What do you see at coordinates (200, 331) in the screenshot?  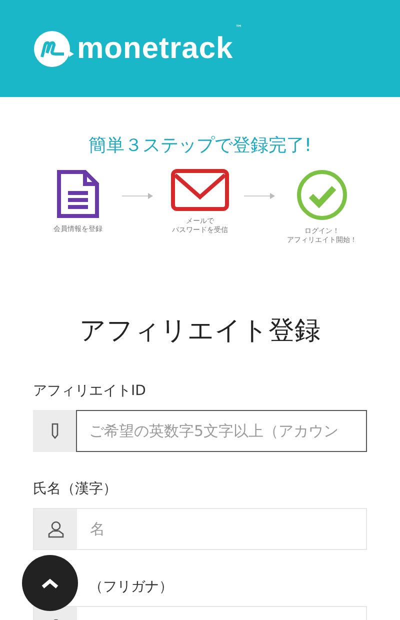 I see `form-title: アフィリエイト登録` at bounding box center [200, 331].